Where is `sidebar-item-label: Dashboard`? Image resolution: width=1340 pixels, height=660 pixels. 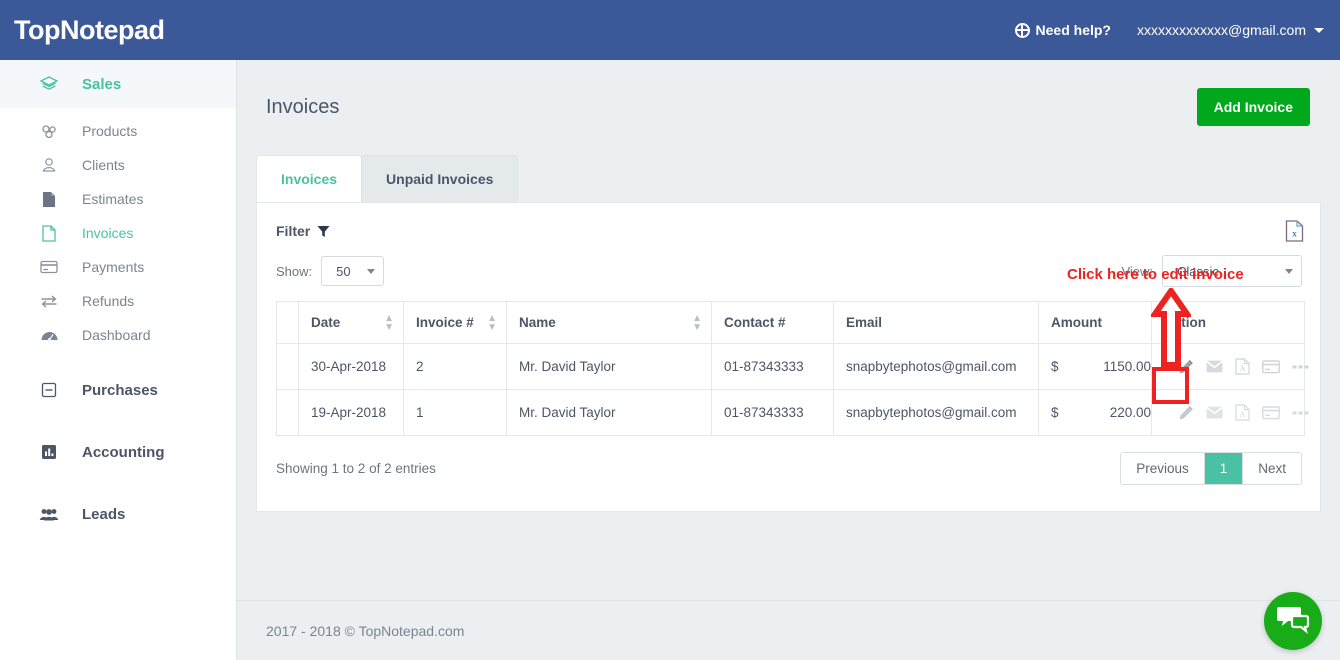 sidebar-item-label: Dashboard is located at coordinates (116, 335).